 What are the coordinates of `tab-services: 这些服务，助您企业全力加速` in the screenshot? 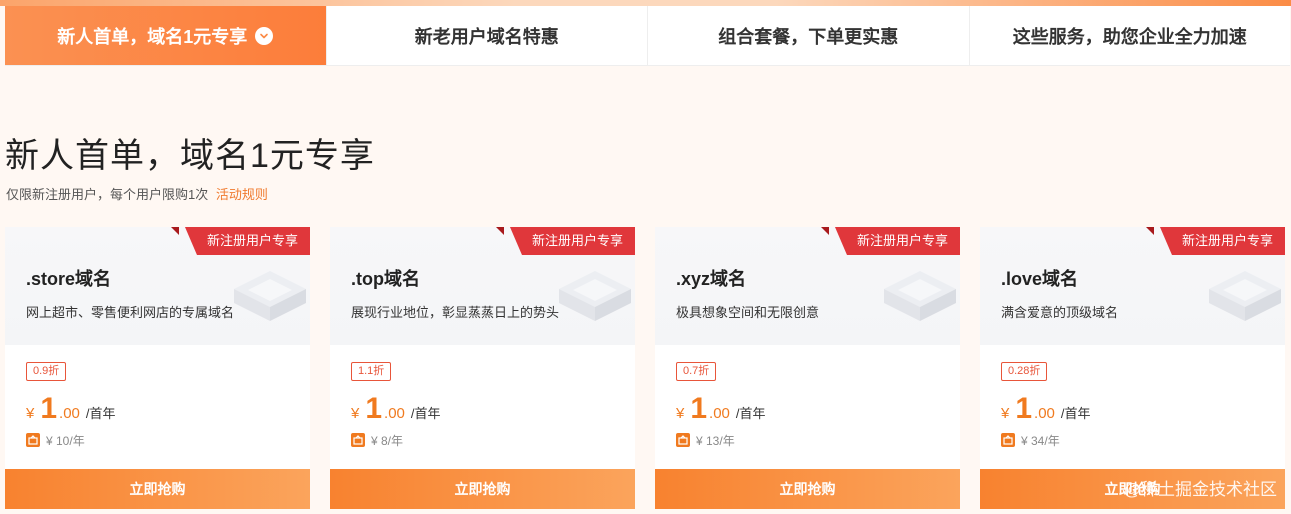 It's located at (1130, 35).